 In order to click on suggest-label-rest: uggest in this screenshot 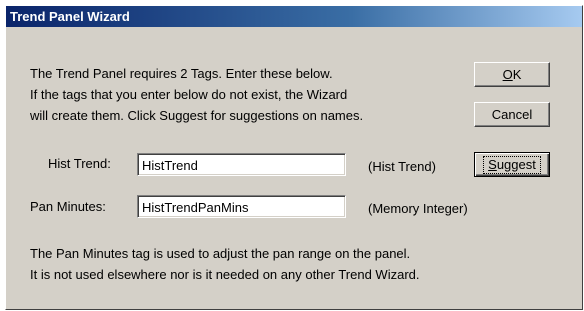, I will do `click(516, 164)`.